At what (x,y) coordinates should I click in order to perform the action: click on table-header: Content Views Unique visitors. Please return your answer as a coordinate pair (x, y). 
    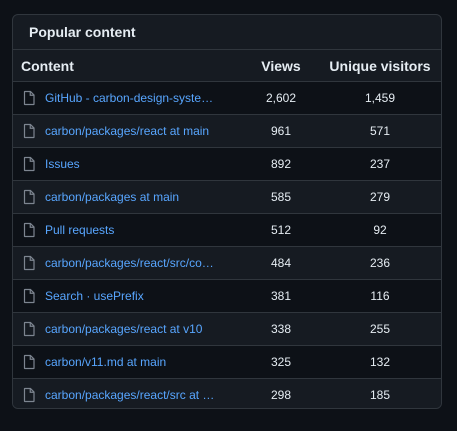
    Looking at the image, I should click on (227, 65).